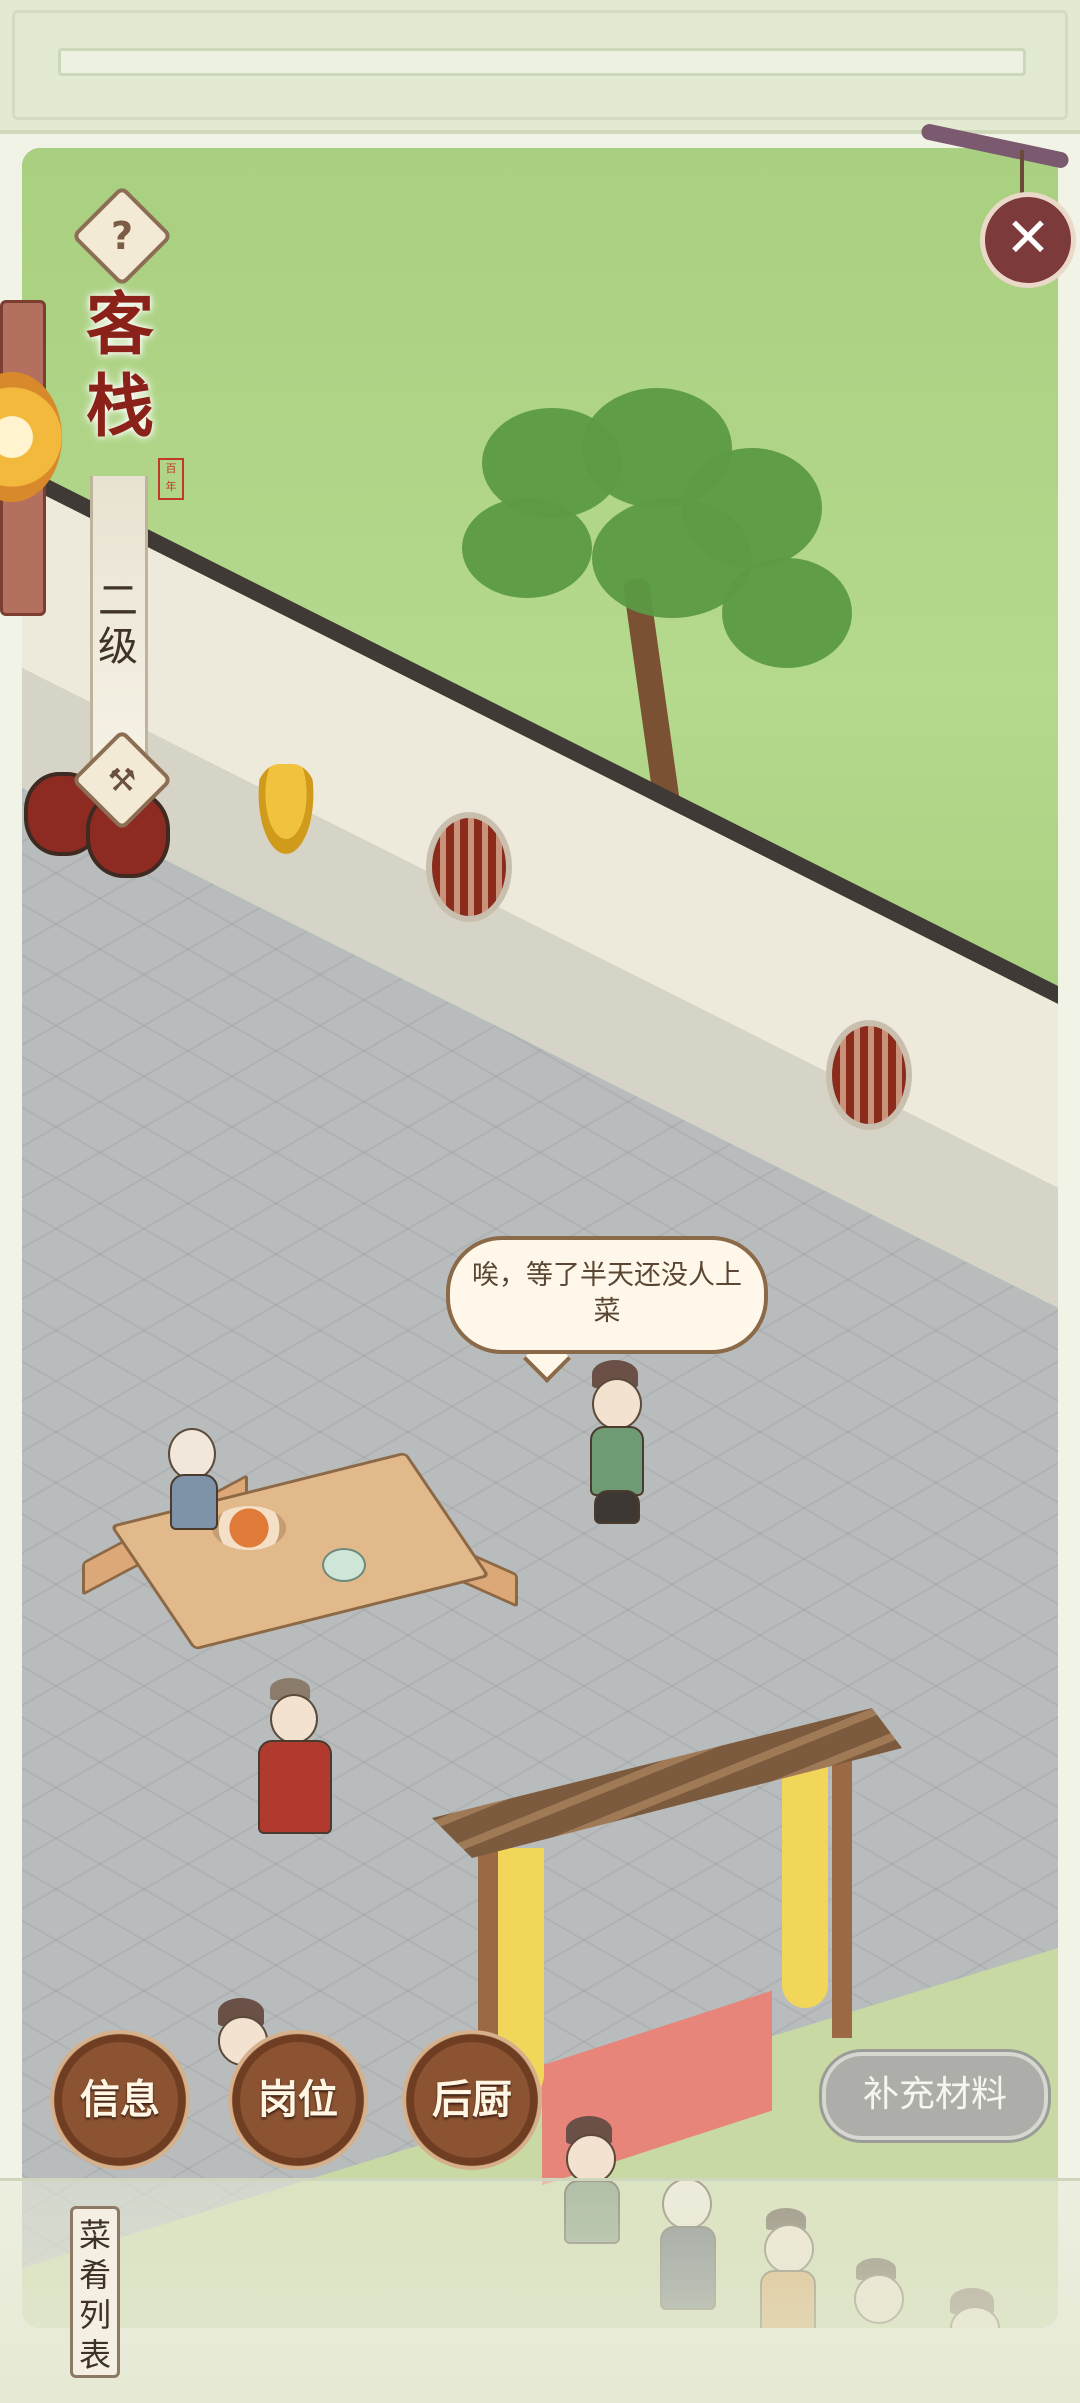  I want to click on hammer-icon: ⚒, so click(122, 780).